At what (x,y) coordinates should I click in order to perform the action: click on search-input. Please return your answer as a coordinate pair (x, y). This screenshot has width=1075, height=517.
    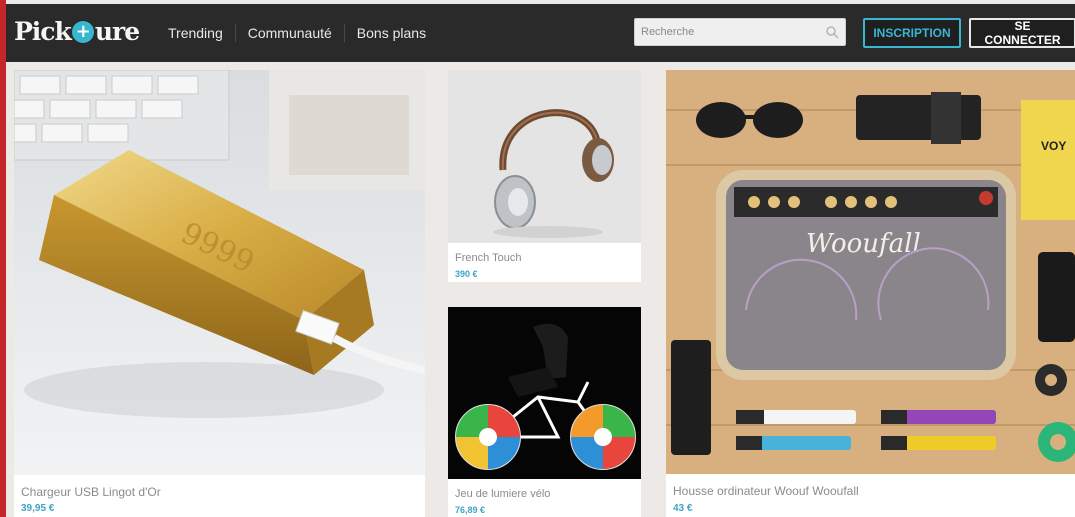
    Looking at the image, I should click on (731, 32).